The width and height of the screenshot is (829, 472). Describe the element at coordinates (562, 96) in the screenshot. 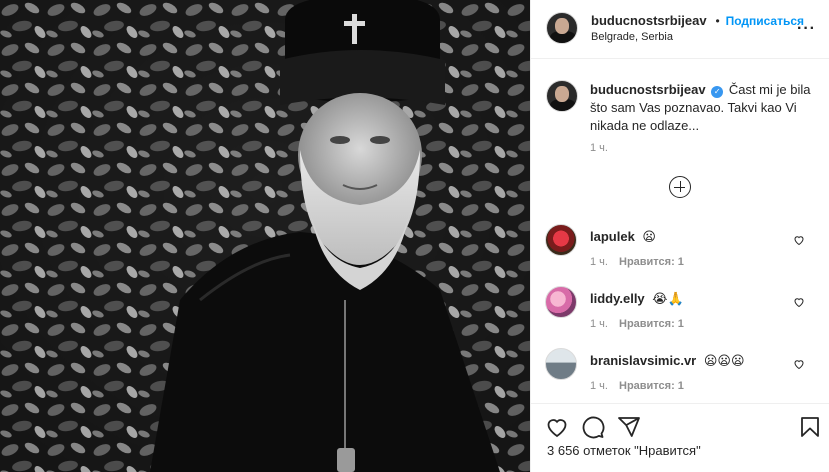

I see `caption-author-avatar` at that location.